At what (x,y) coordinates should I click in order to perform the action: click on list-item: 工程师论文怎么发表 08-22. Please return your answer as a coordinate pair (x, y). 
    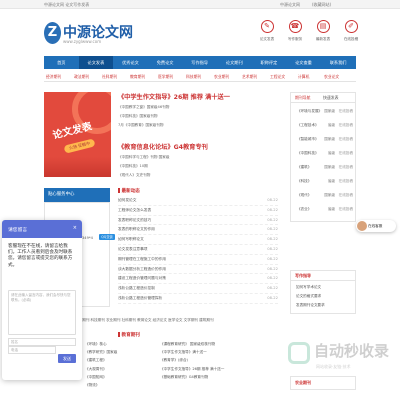
    Looking at the image, I should click on (198, 211).